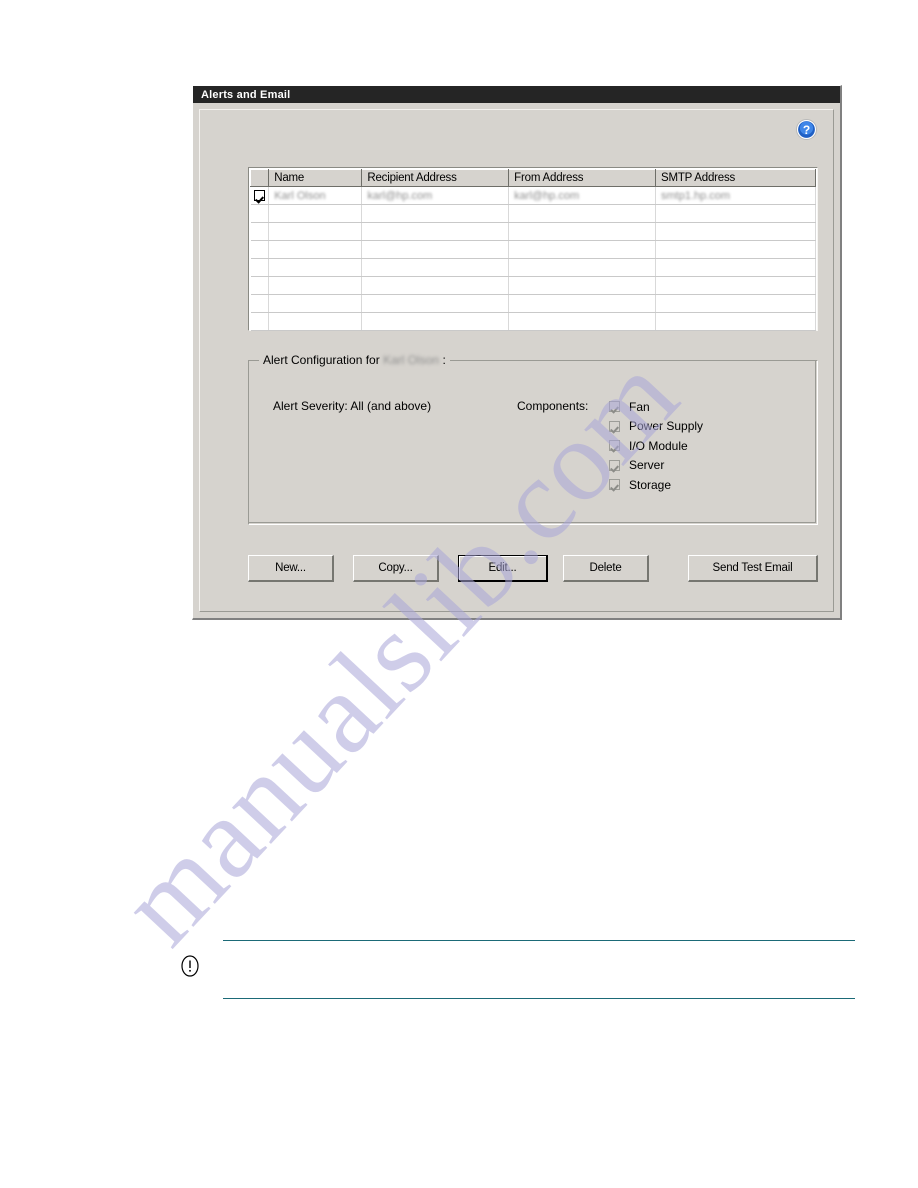  Describe the element at coordinates (614, 485) in the screenshot. I see `checkbox-storage-icon` at that location.